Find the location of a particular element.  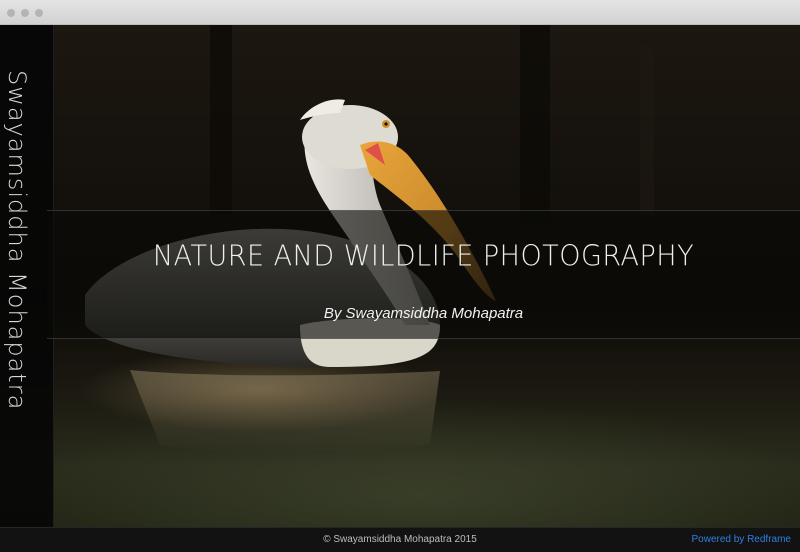

minimize-dot is located at coordinates (25, 13).